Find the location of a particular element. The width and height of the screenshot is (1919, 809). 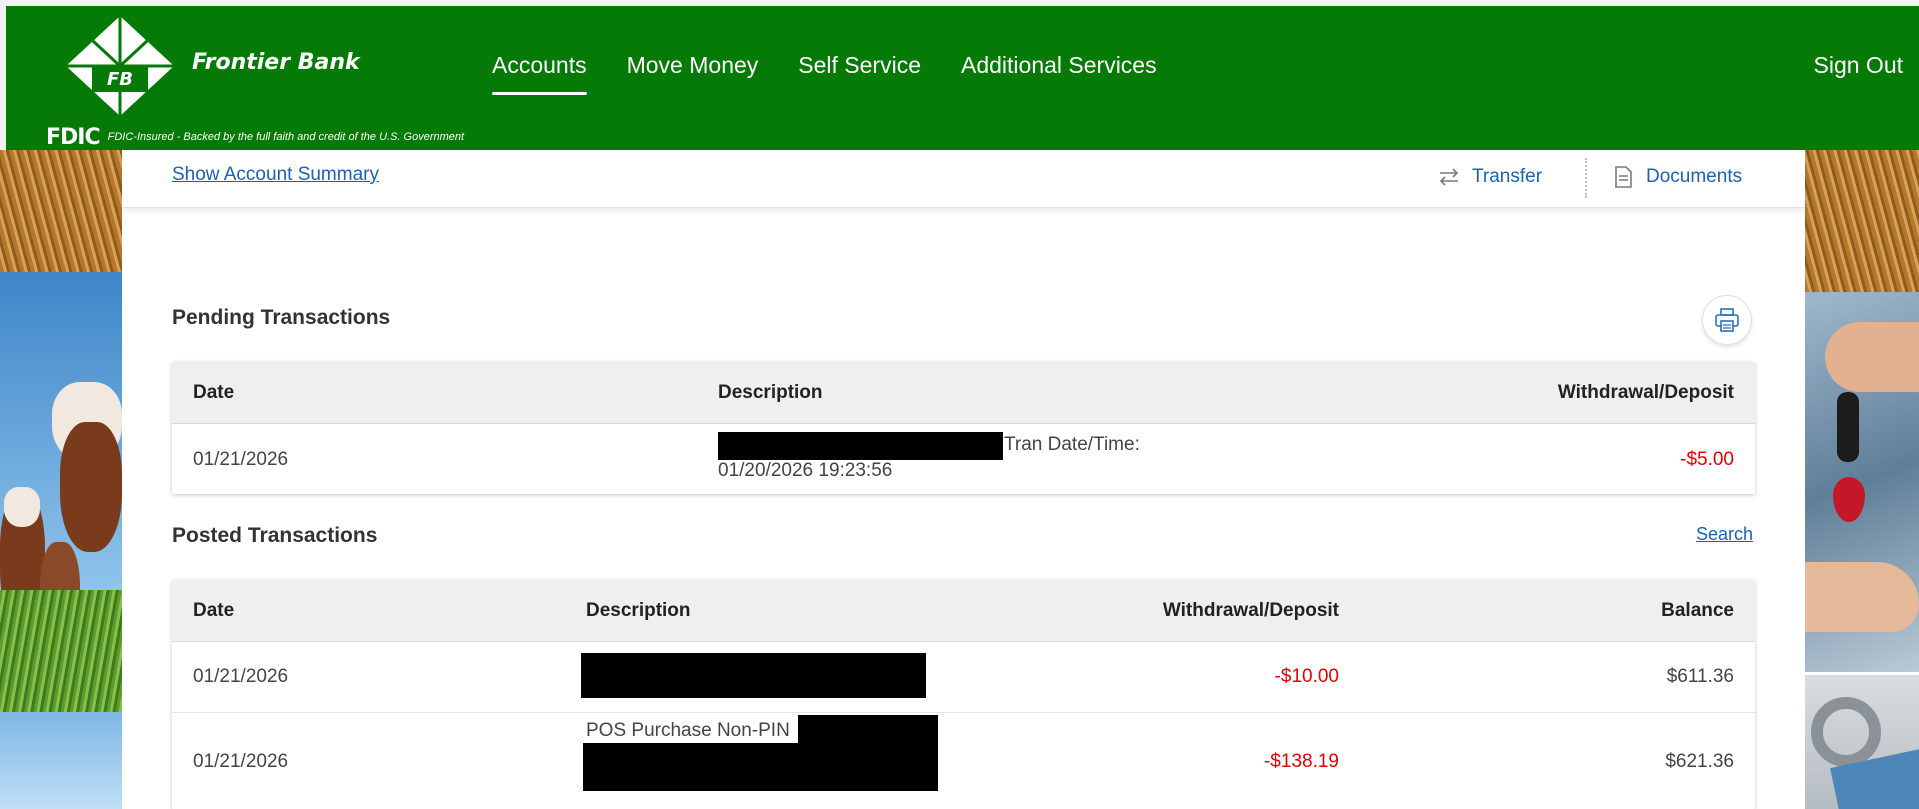

txn-balance: $611.36 is located at coordinates (1700, 676).